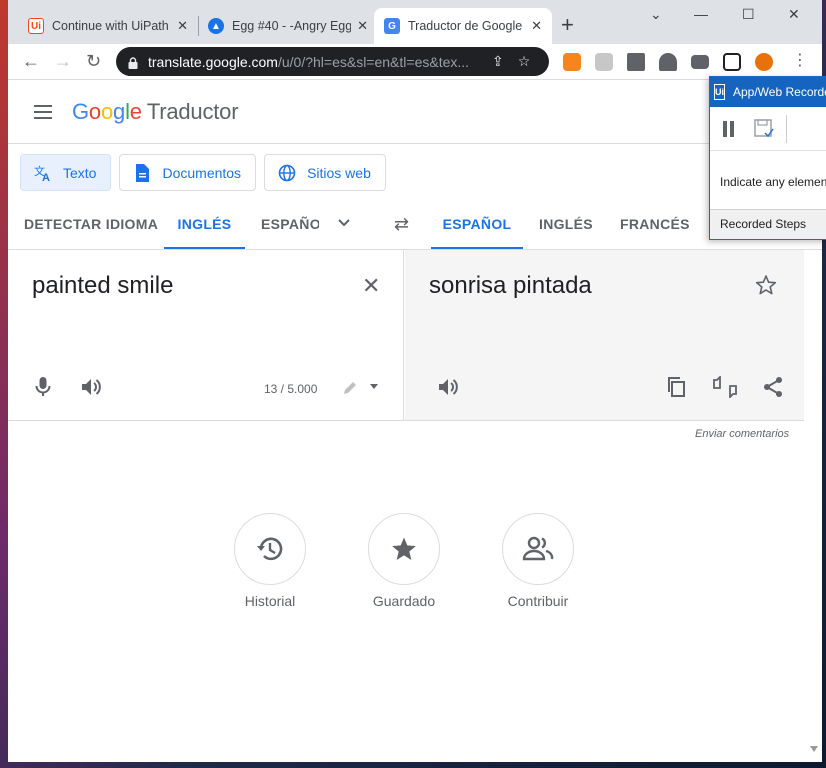 The image size is (826, 768). I want to click on clear-text-icon: ✕, so click(371, 286).